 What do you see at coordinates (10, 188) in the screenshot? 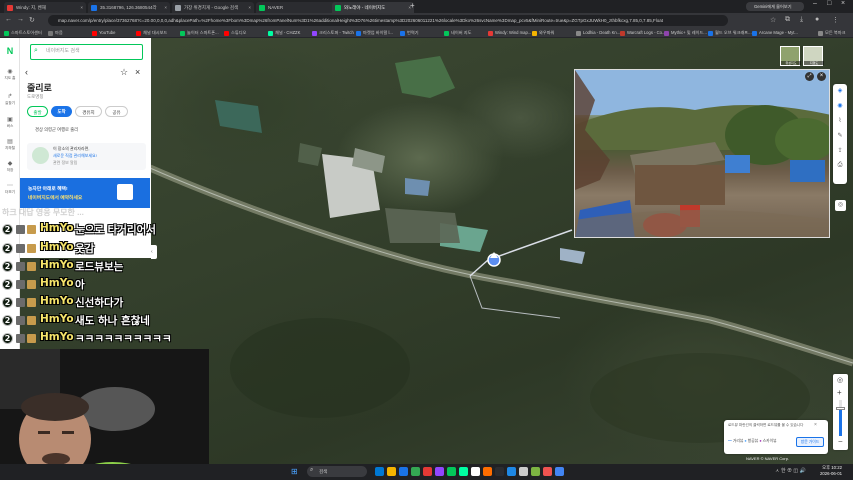
I see `rail-item-more: ⋯ 더보기` at bounding box center [10, 188].